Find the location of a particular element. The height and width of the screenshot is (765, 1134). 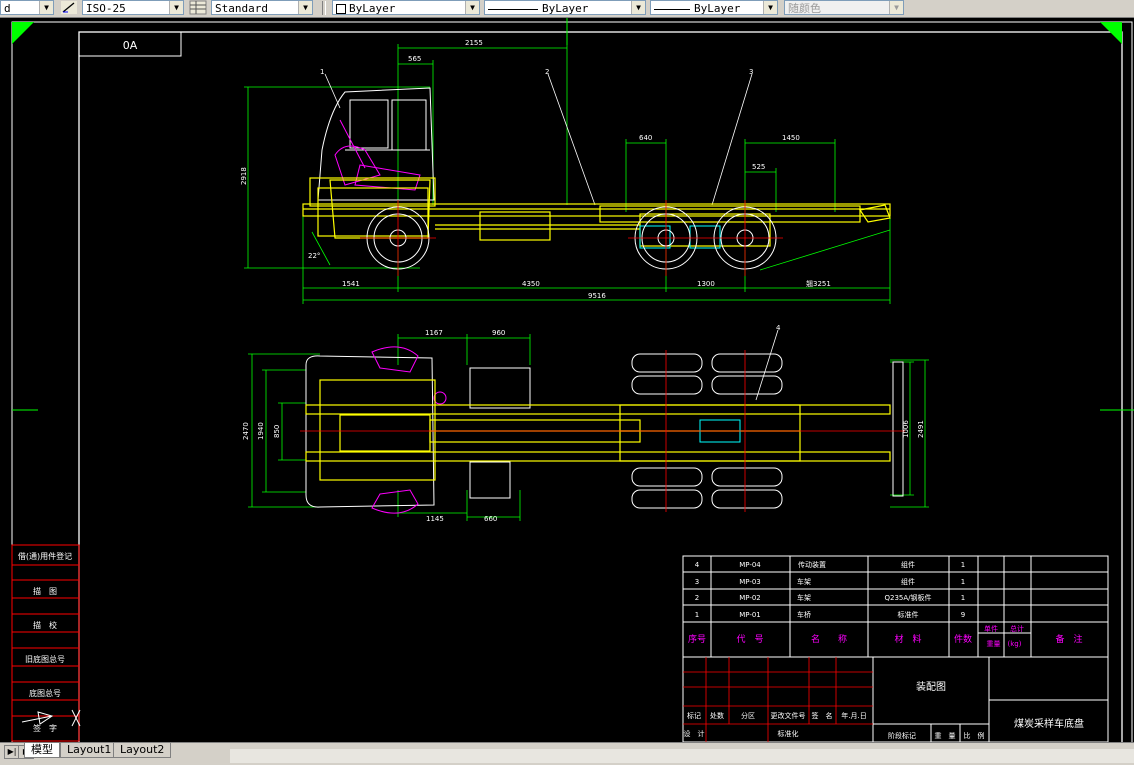

linetype-value: ByLayer is located at coordinates (565, 8).